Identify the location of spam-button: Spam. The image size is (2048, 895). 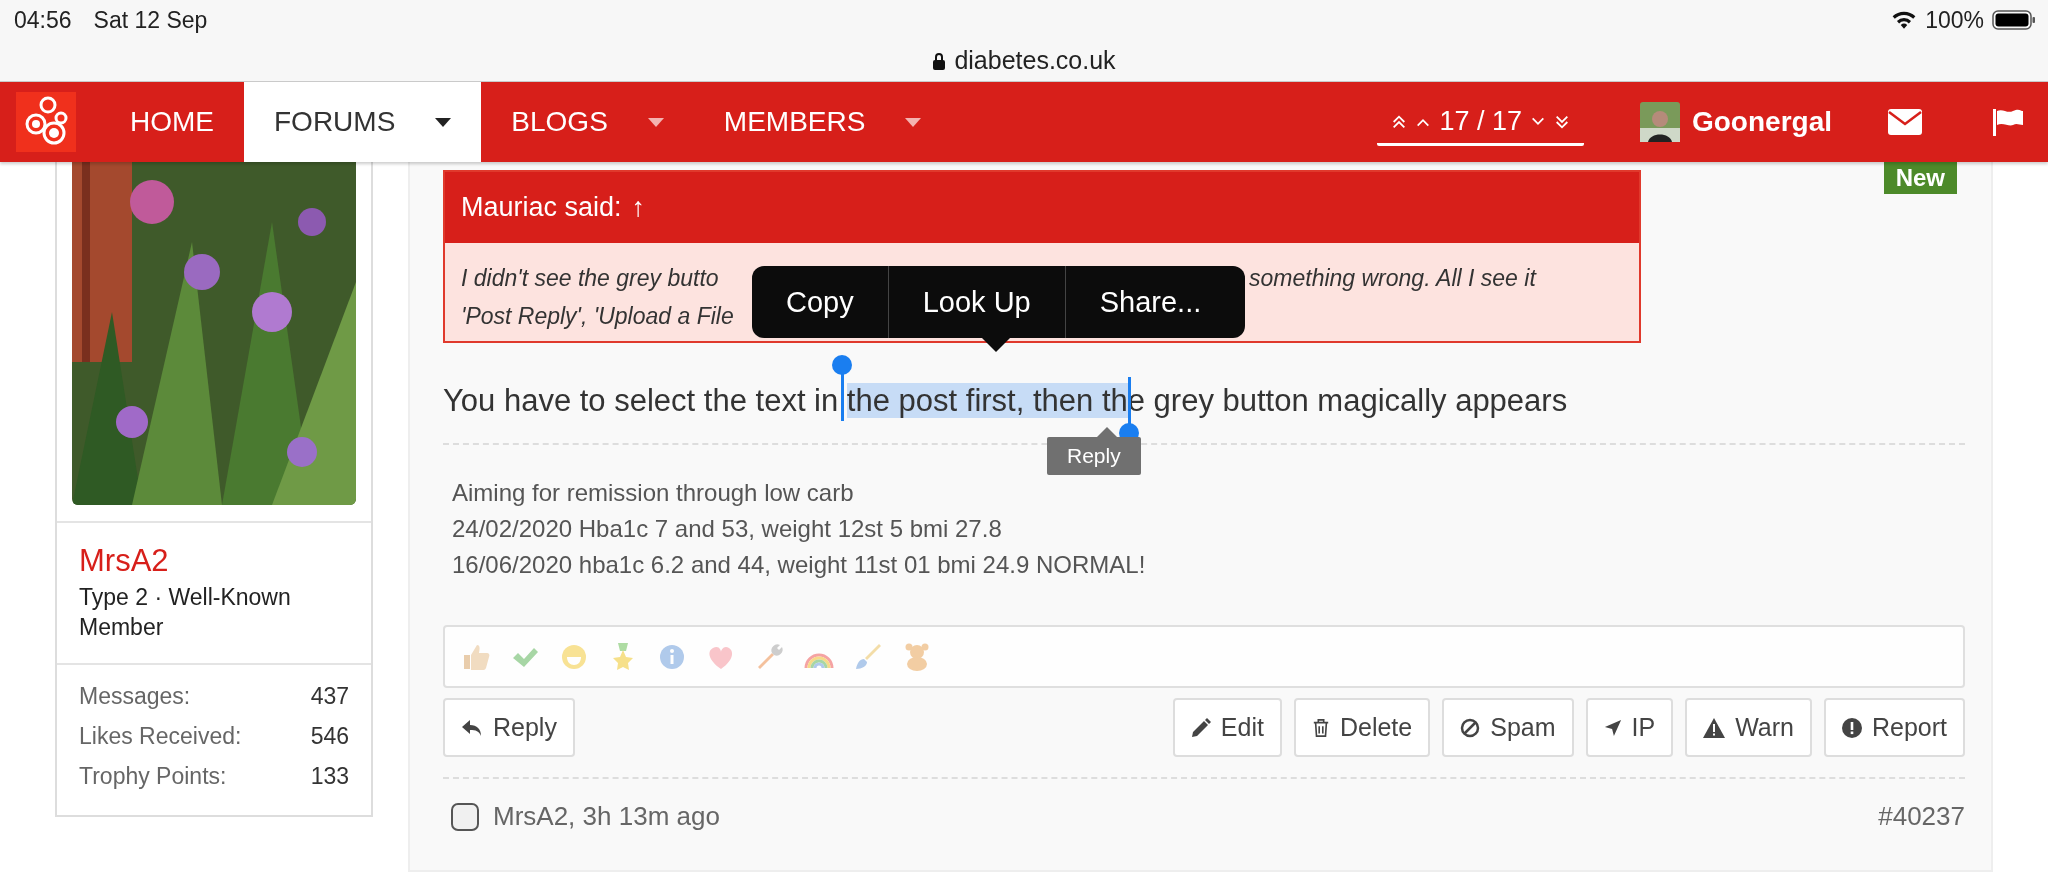
(1508, 727).